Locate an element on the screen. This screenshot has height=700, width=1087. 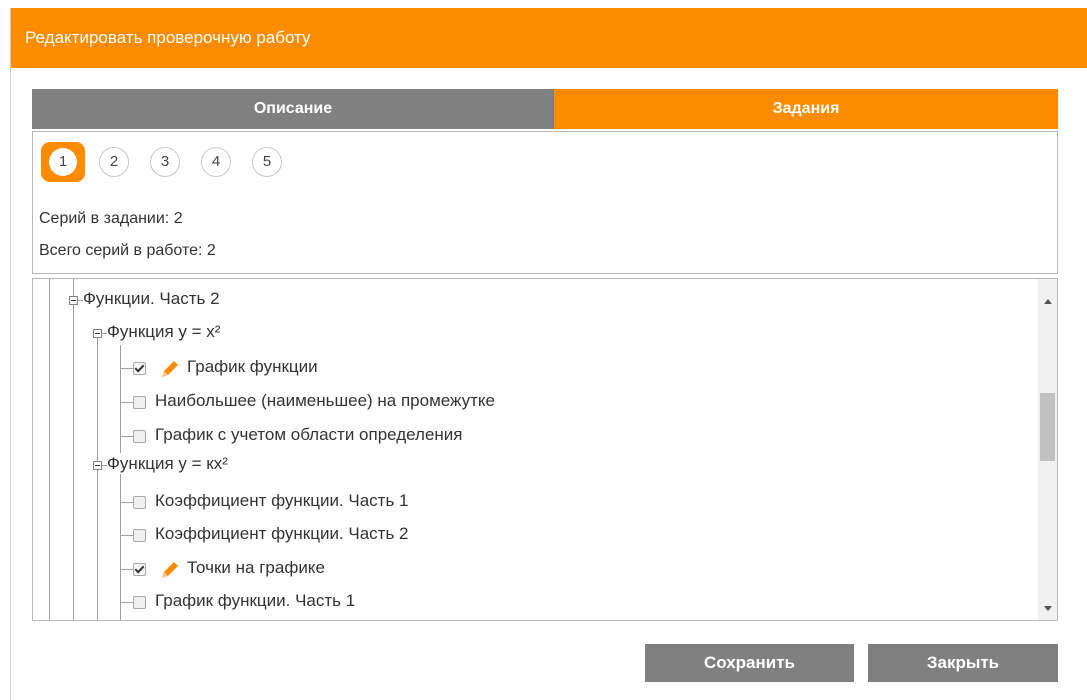
page-background-left is located at coordinates (5, 354).